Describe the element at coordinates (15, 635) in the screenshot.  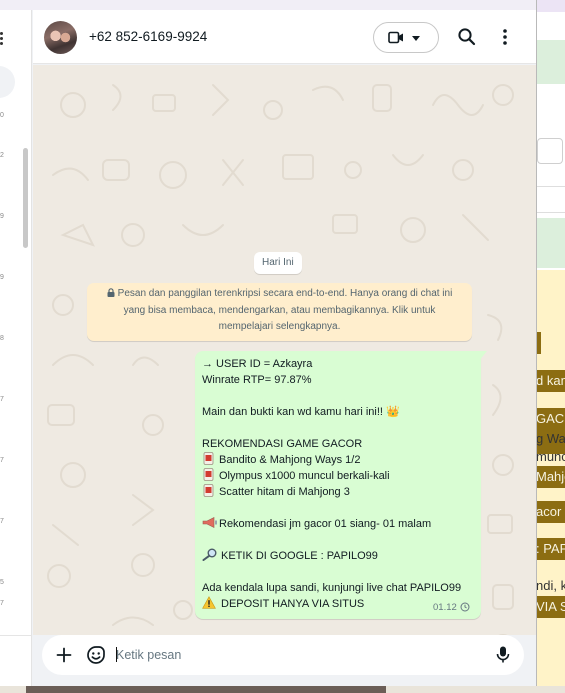
I see `chat-list-divider` at that location.